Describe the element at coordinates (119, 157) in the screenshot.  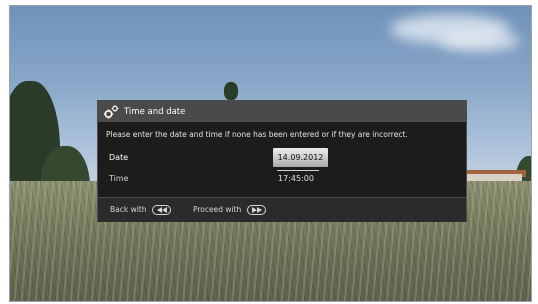
I see `date-label: Date` at that location.